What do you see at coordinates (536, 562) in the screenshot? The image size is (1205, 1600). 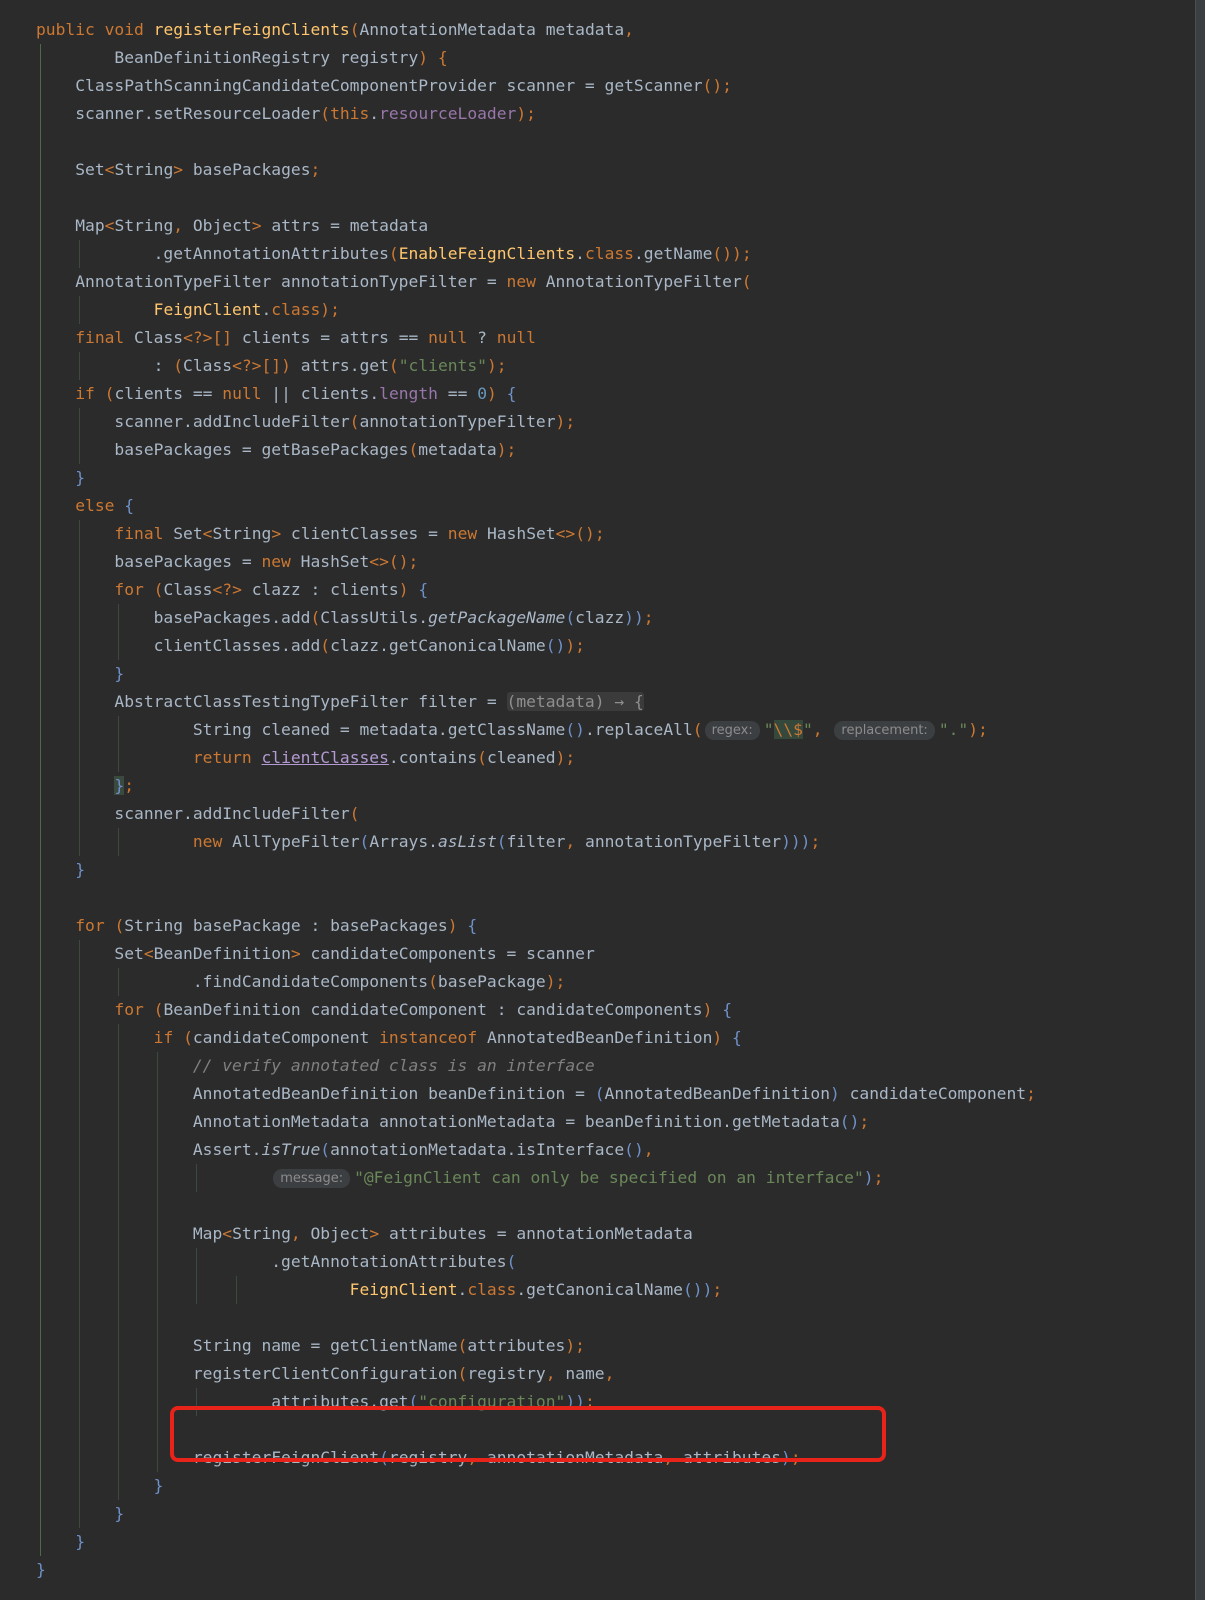 I see `code-line: basePackages = new HashSet<>();` at bounding box center [536, 562].